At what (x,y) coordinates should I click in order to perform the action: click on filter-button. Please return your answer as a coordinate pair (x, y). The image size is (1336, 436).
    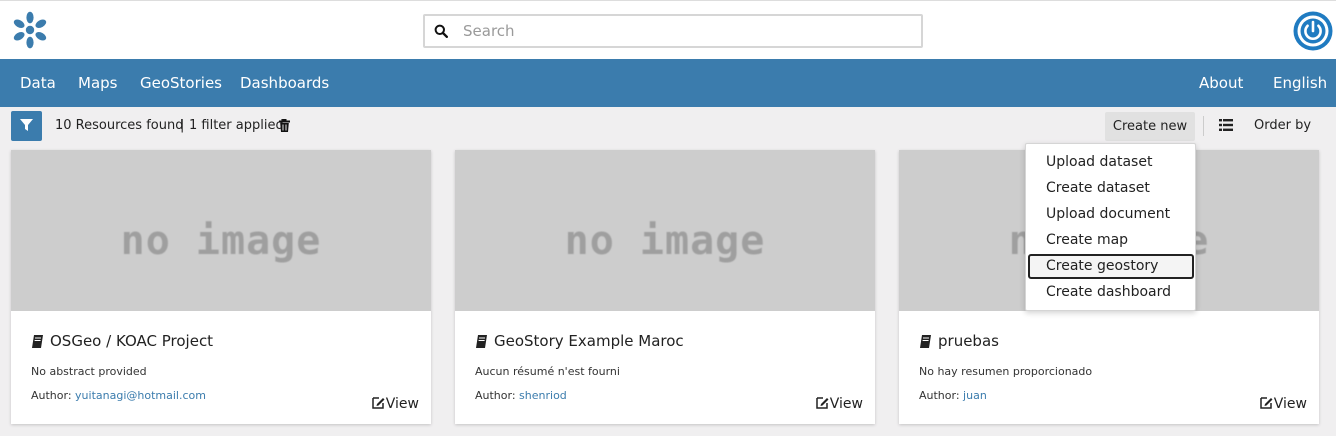
    Looking at the image, I should click on (26, 126).